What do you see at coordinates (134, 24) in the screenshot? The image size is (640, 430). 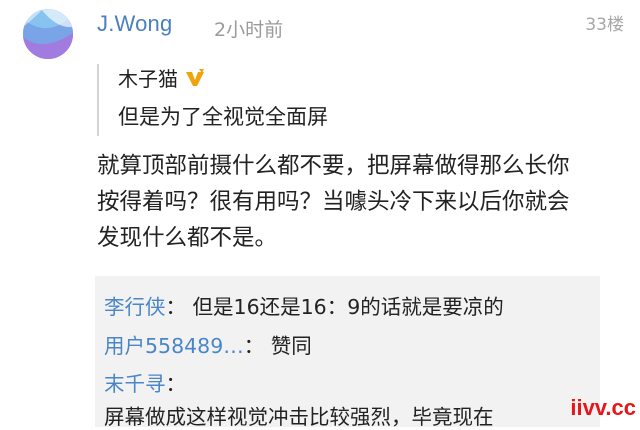 I see `username: J.Wong` at bounding box center [134, 24].